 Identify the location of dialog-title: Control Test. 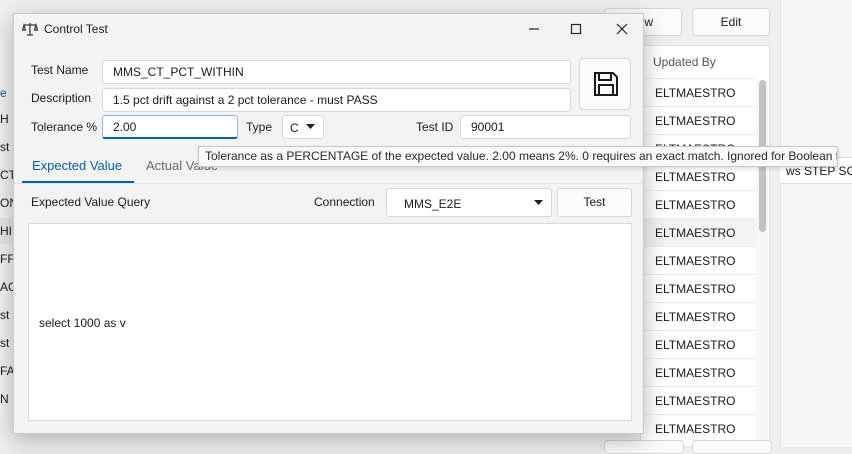
(76, 29).